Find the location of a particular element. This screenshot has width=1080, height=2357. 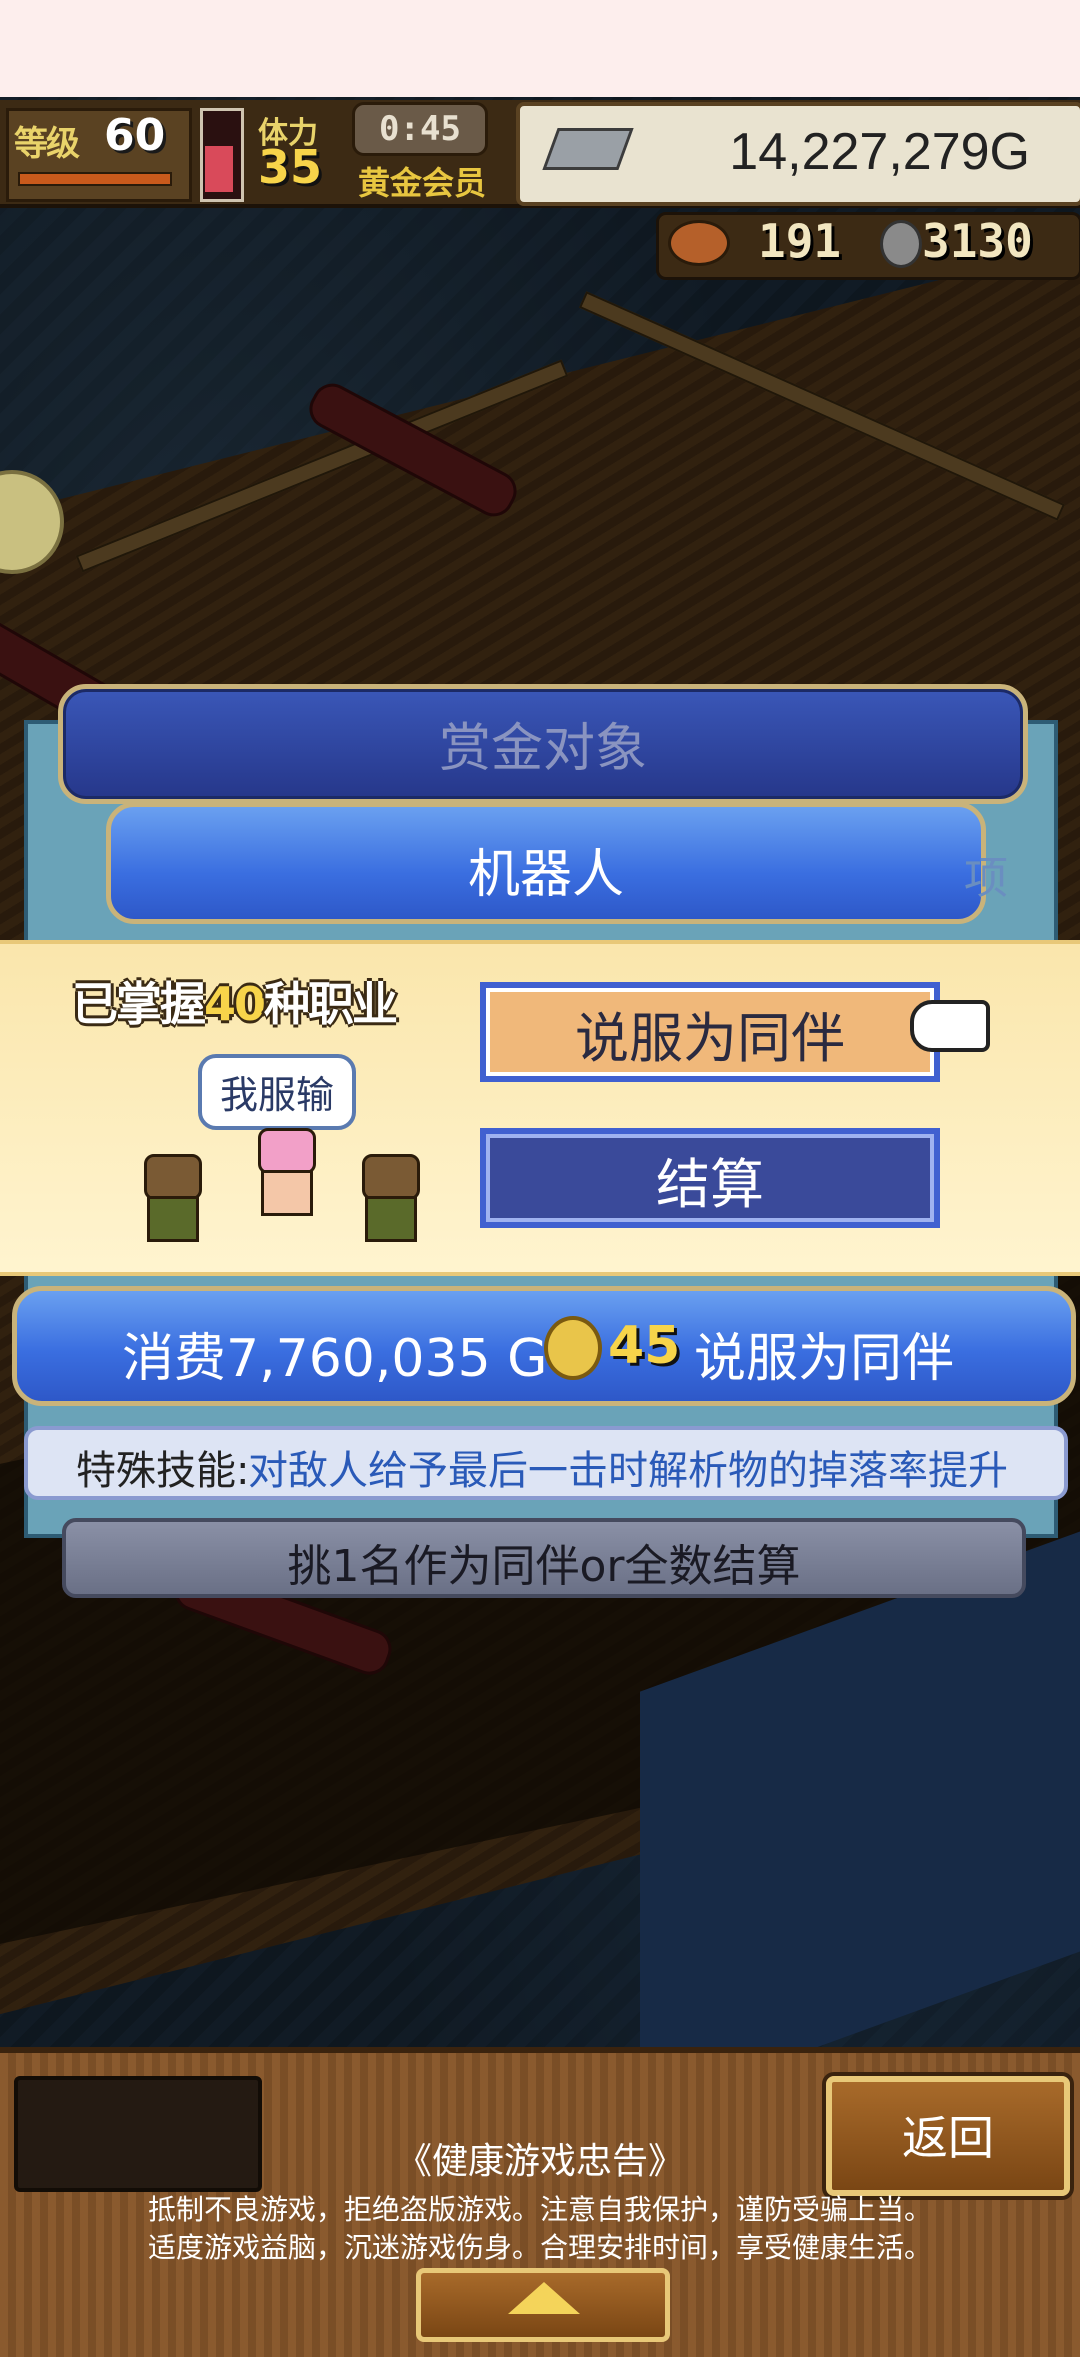

cost-text: 消费7,760,035 G is located at coordinates (335, 1359).